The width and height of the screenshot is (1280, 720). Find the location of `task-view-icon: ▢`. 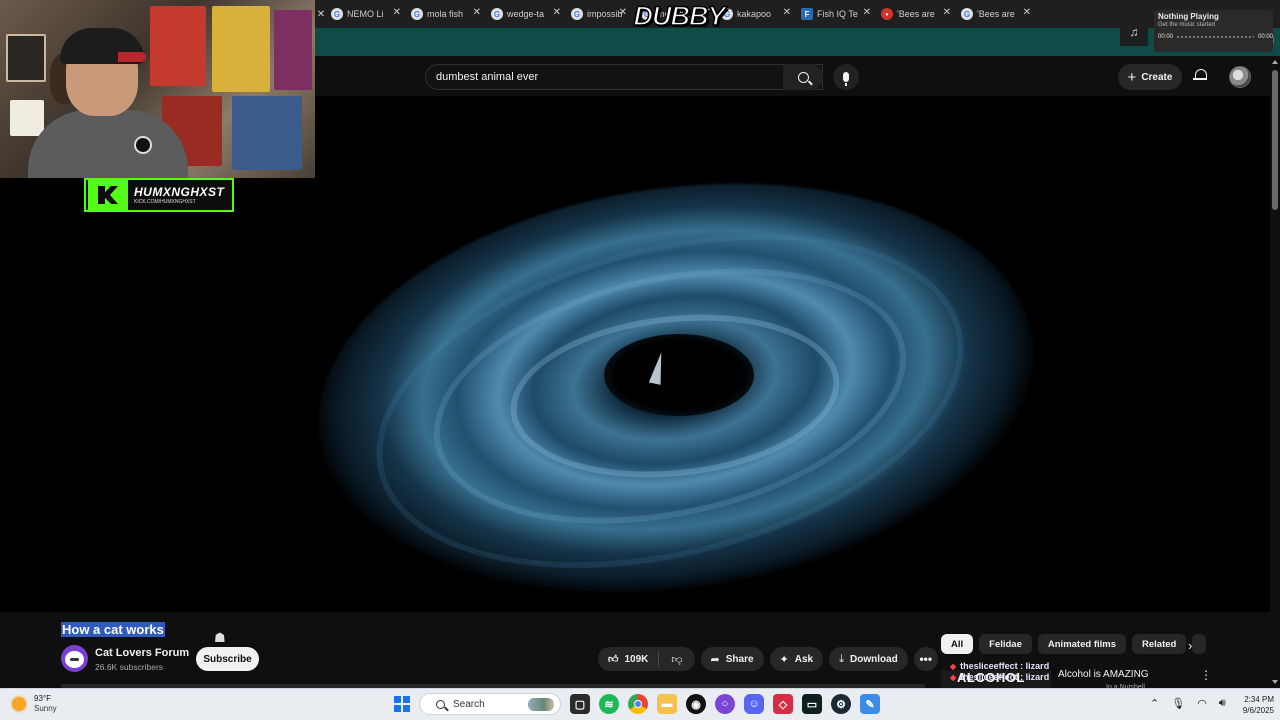

task-view-icon: ▢ is located at coordinates (580, 704).